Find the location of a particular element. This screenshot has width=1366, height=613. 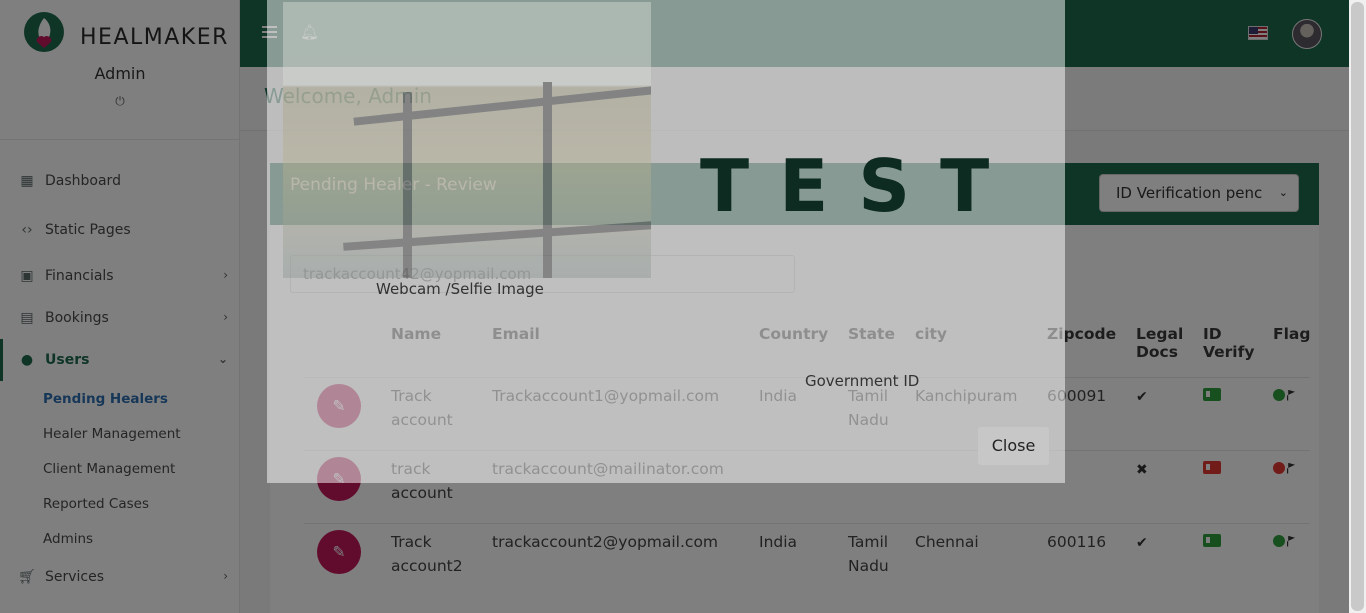

government-id-caption: Government ID is located at coordinates (862, 381).